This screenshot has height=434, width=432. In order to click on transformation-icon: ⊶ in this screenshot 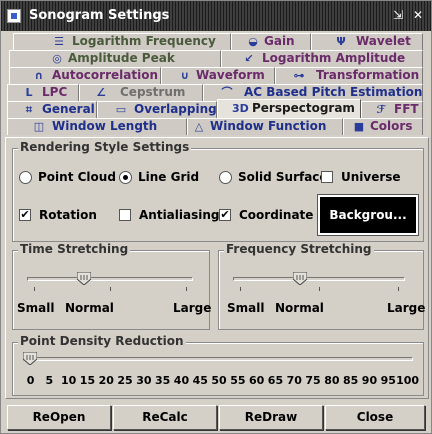, I will do `click(299, 75)`.